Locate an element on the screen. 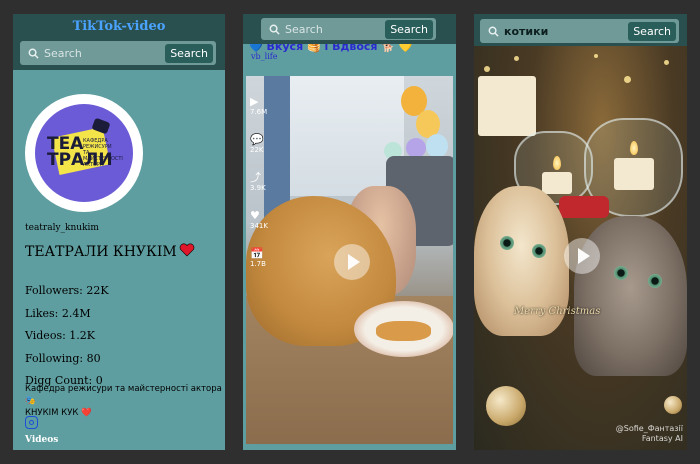 This screenshot has height=464, width=700. video-header: Search is located at coordinates (349, 29).